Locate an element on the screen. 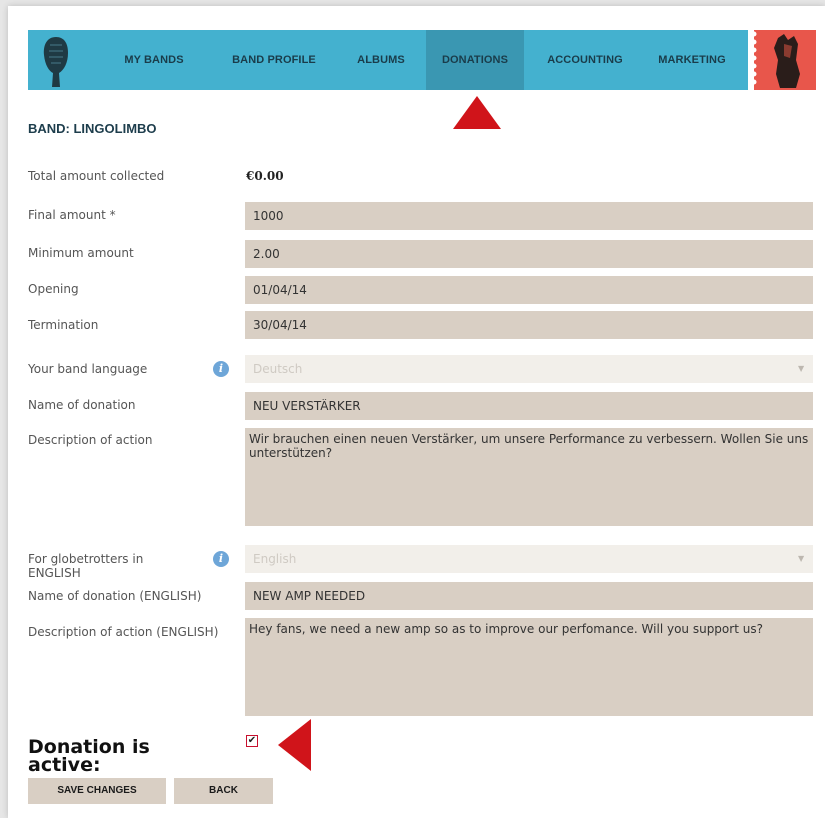 This screenshot has width=825, height=818. donation-name-label: Name of donation is located at coordinates (82, 405).